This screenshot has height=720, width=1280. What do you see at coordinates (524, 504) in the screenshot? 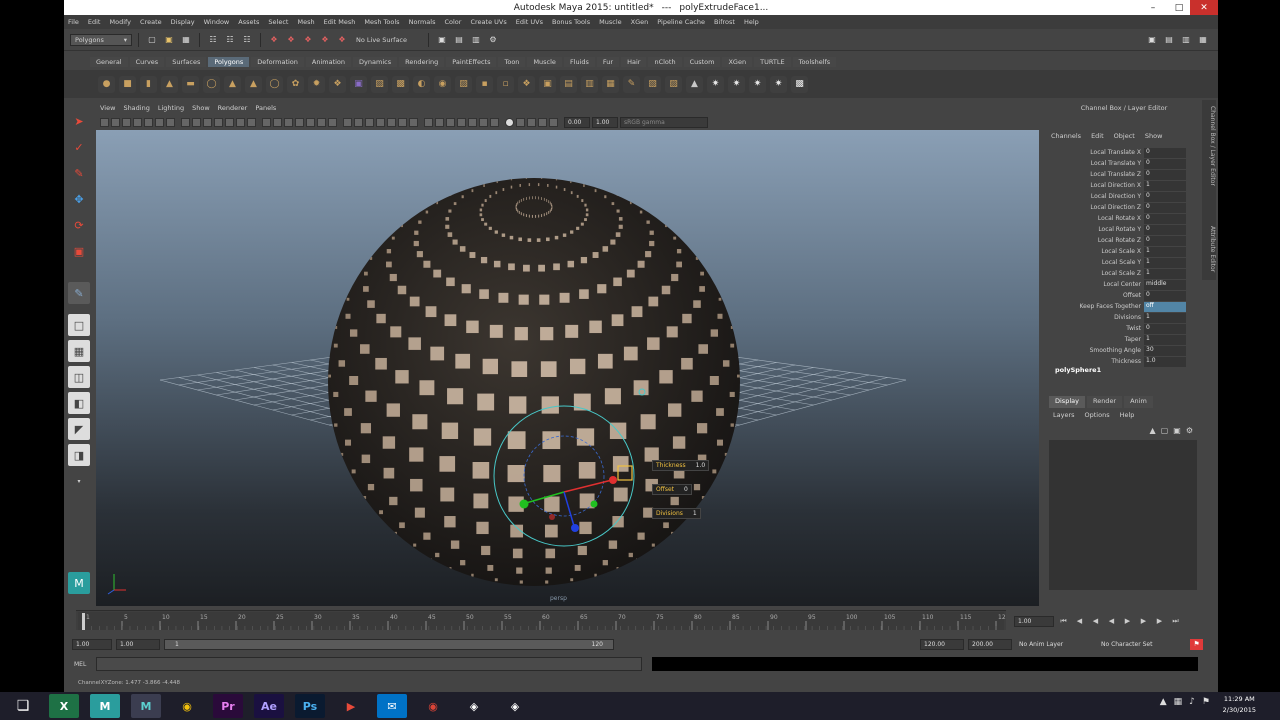
I see `manip-y-handle` at bounding box center [524, 504].